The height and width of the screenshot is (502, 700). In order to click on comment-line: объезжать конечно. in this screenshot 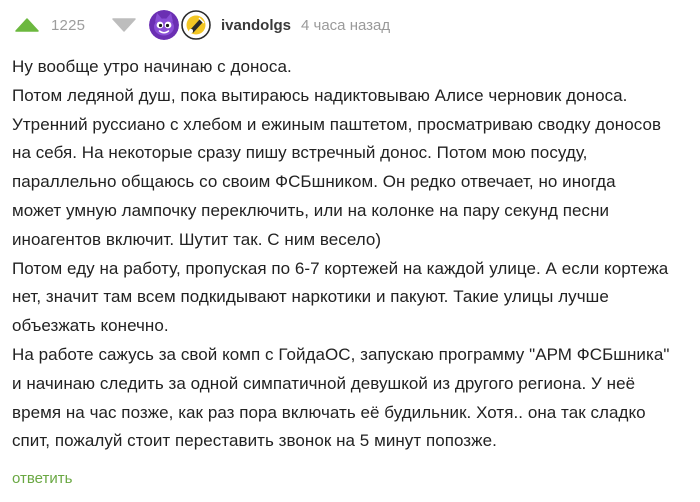, I will do `click(90, 326)`.